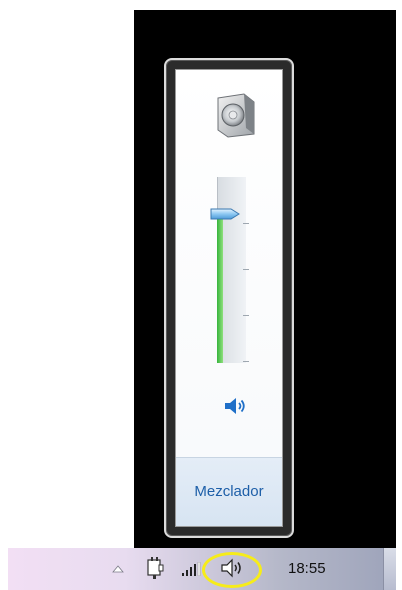  I want to click on network-signal-icon, so click(192, 569).